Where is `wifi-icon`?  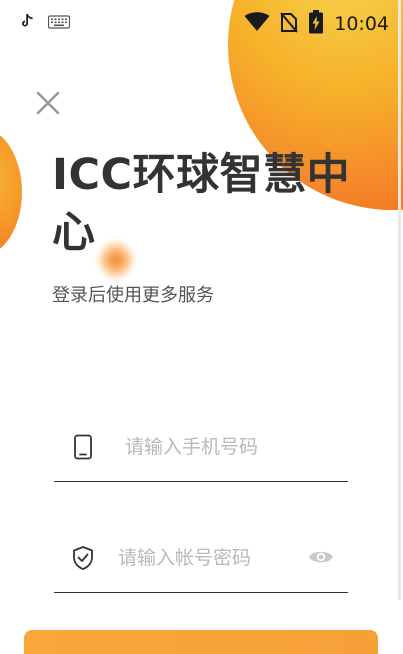
wifi-icon is located at coordinates (257, 24).